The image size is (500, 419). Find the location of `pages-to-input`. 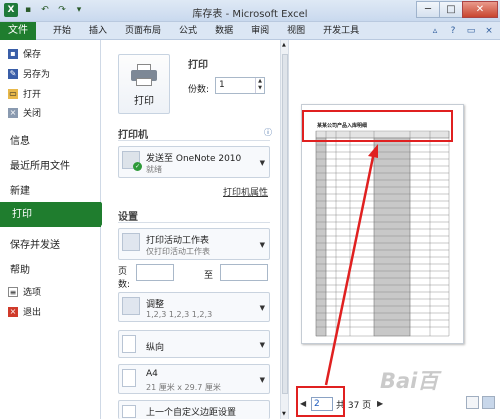

pages-to-input is located at coordinates (244, 272).